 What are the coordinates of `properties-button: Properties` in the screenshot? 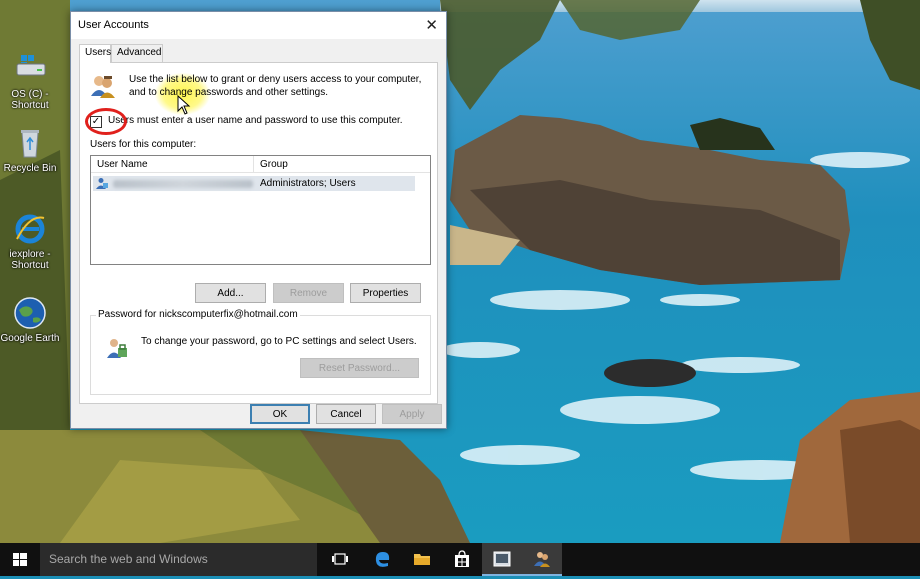 It's located at (385, 293).